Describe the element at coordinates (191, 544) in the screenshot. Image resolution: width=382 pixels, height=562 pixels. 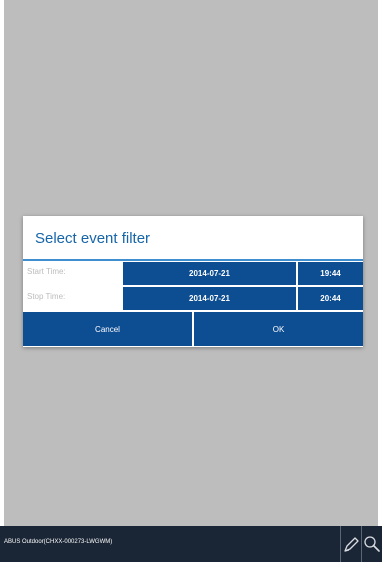
I see `bottom-bar: ABUS Outdoor(CHXX-000273-LWGWM)` at that location.